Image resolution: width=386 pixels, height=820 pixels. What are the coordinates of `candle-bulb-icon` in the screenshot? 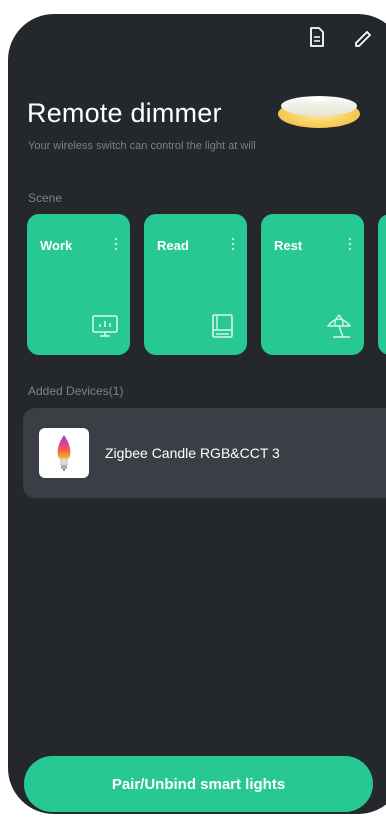 It's located at (64, 453).